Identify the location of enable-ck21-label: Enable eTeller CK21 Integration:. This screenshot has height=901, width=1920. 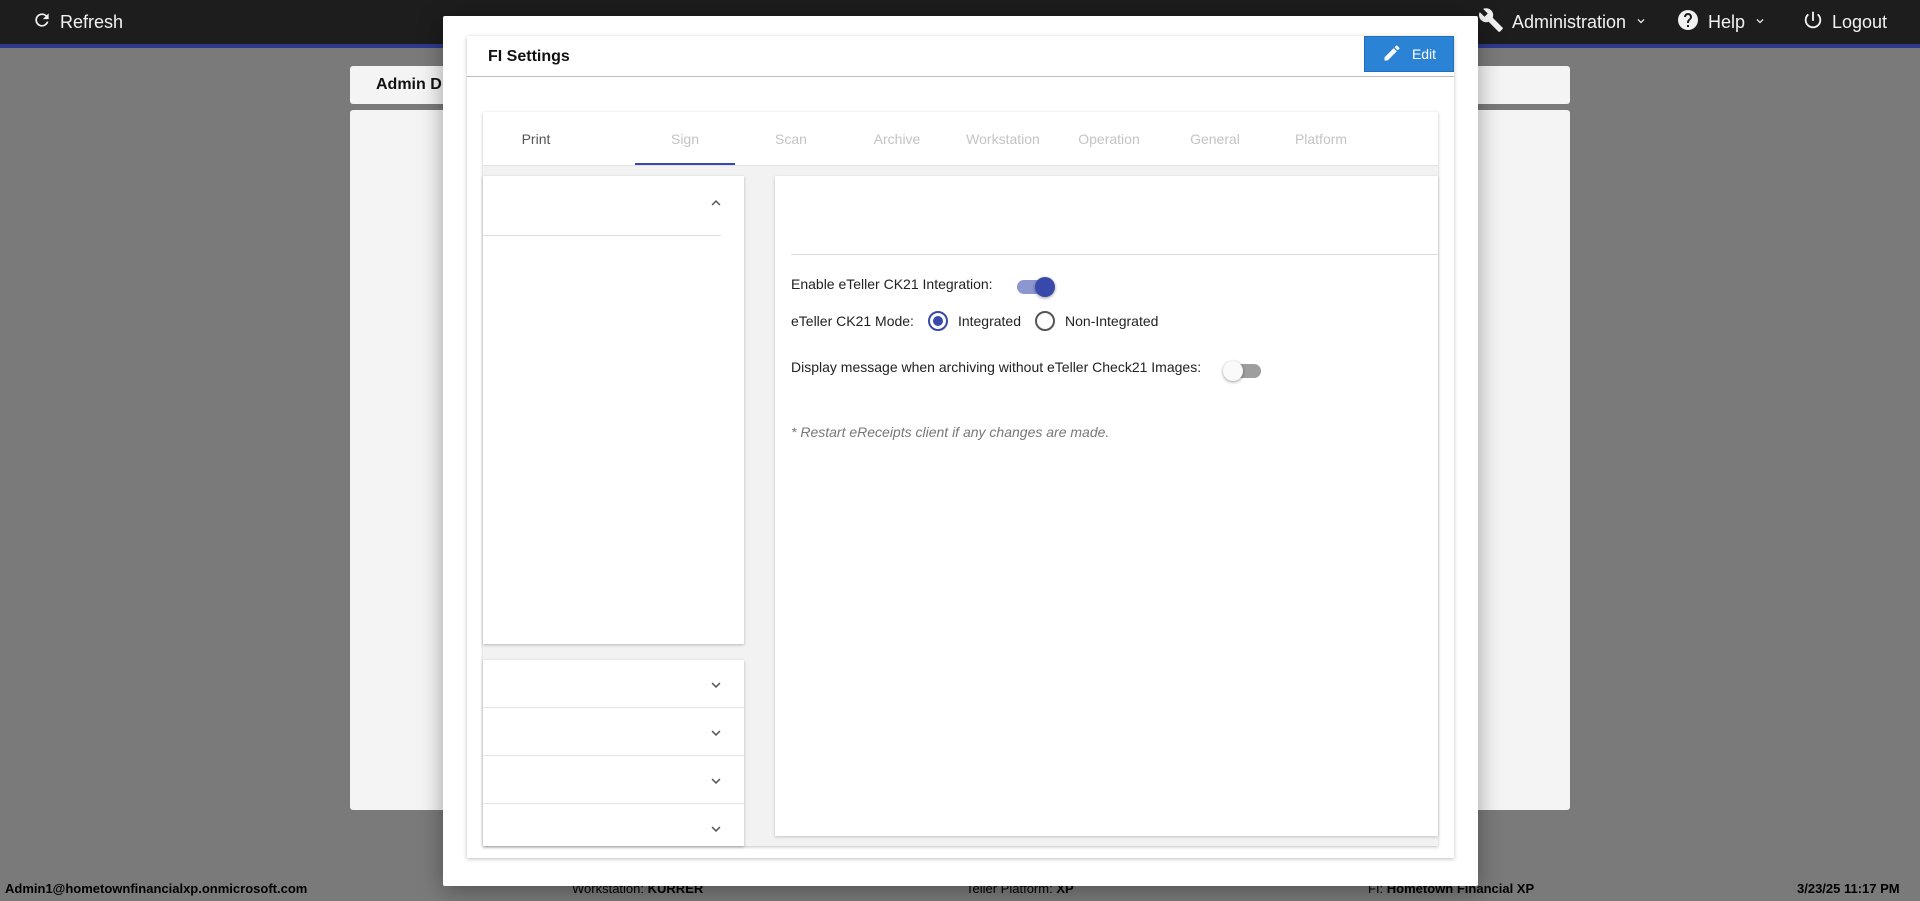
(892, 284).